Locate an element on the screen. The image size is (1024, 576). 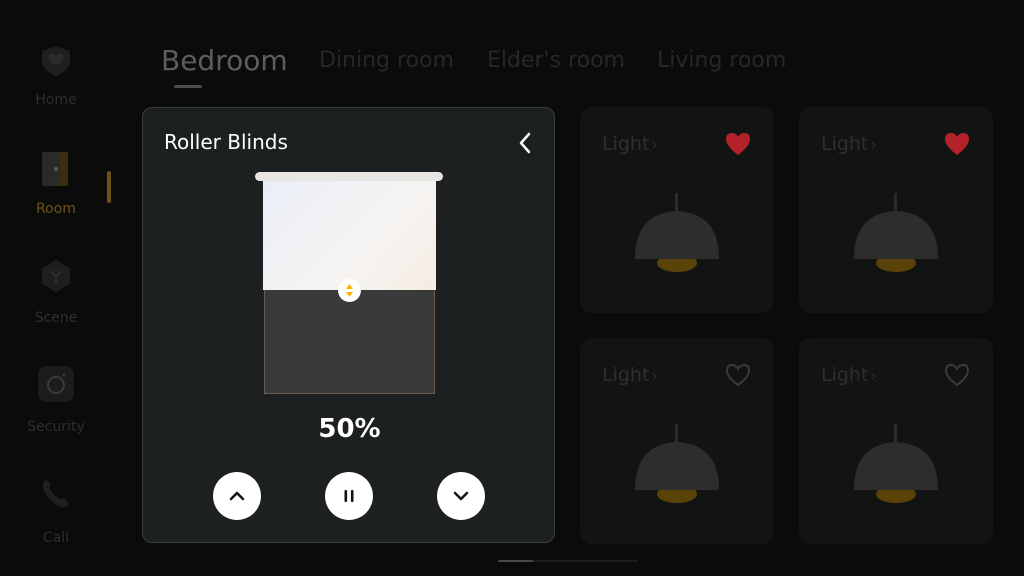
camera-icon is located at coordinates (56, 384).